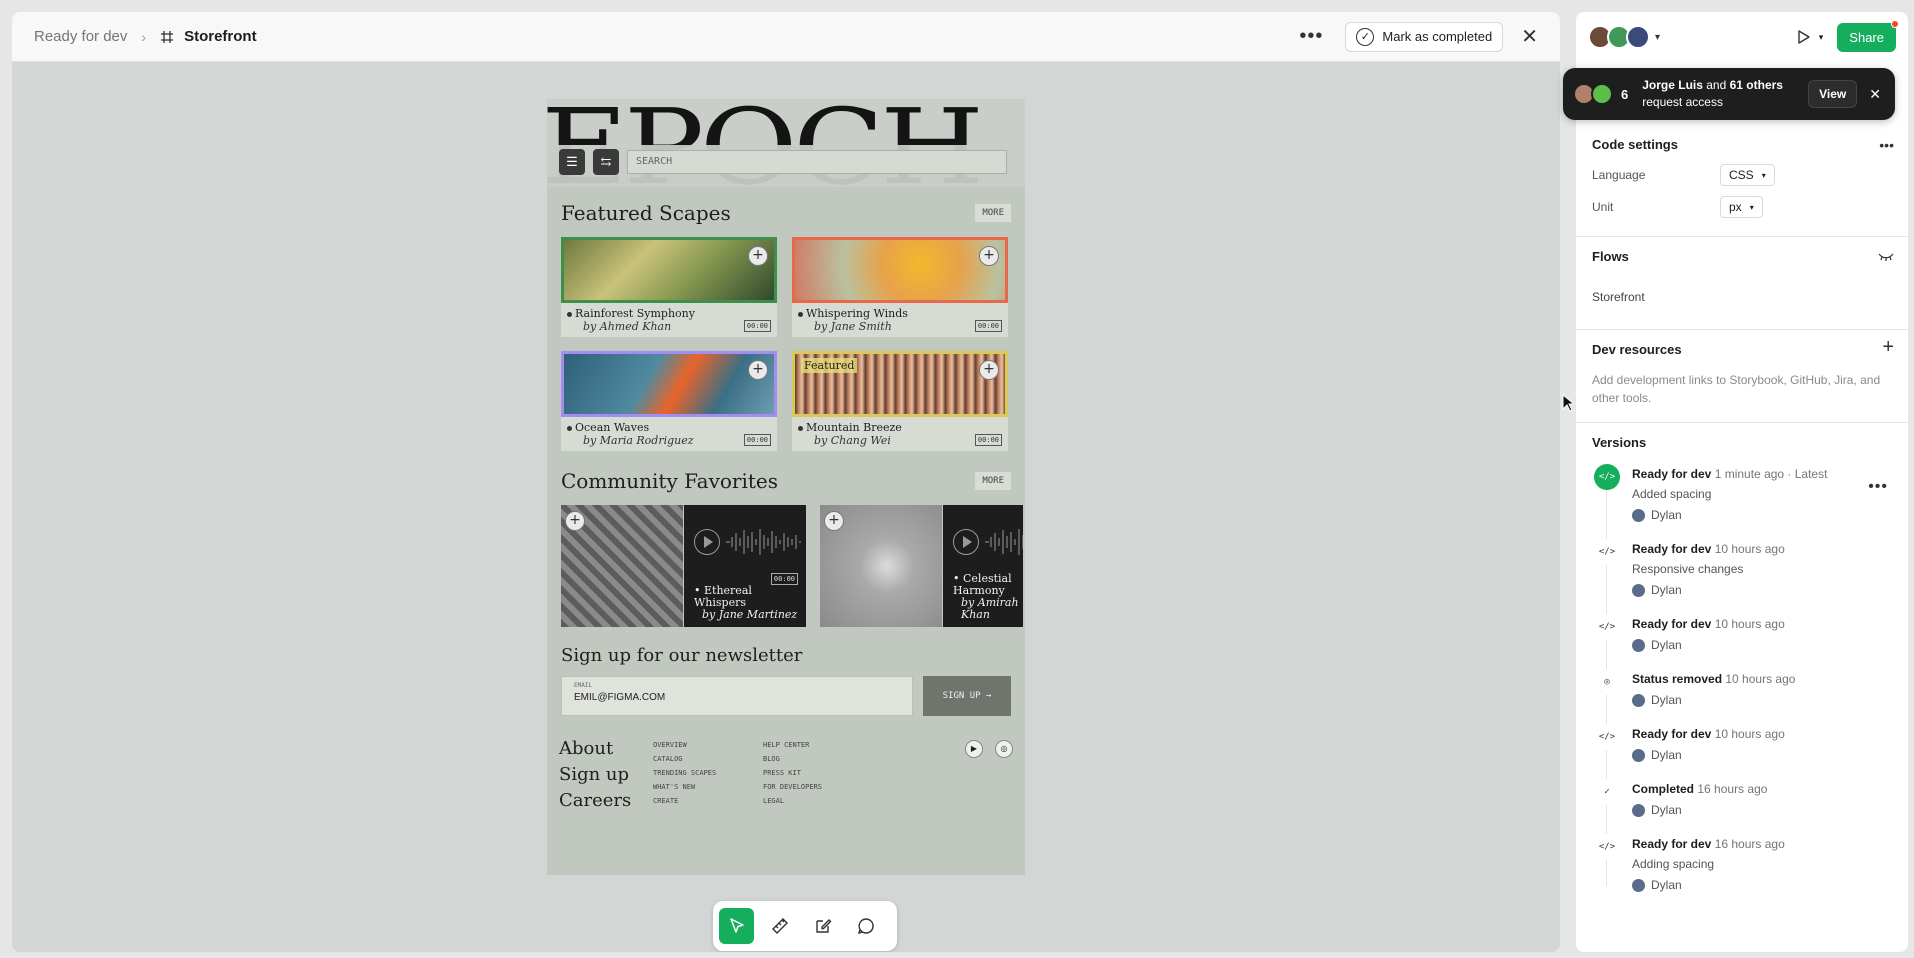 This screenshot has height=958, width=1914. What do you see at coordinates (881, 566) in the screenshot?
I see `community-tile-butterfly: +` at bounding box center [881, 566].